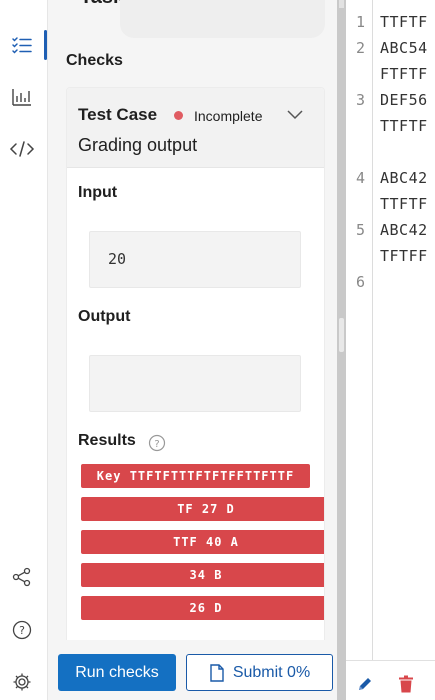 The height and width of the screenshot is (700, 435). I want to click on test-case-subtitle: Grading output, so click(138, 145).